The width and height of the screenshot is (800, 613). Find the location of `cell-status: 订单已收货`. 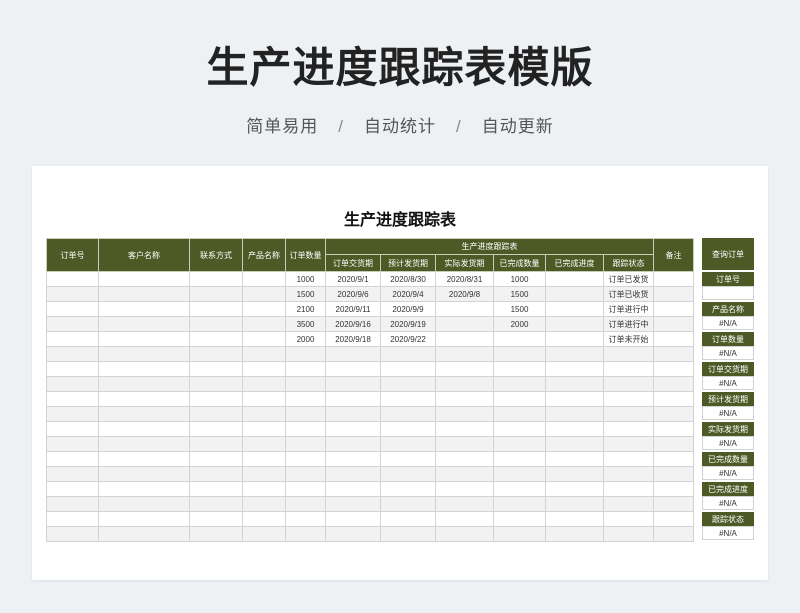

cell-status: 订单已收货 is located at coordinates (628, 294).